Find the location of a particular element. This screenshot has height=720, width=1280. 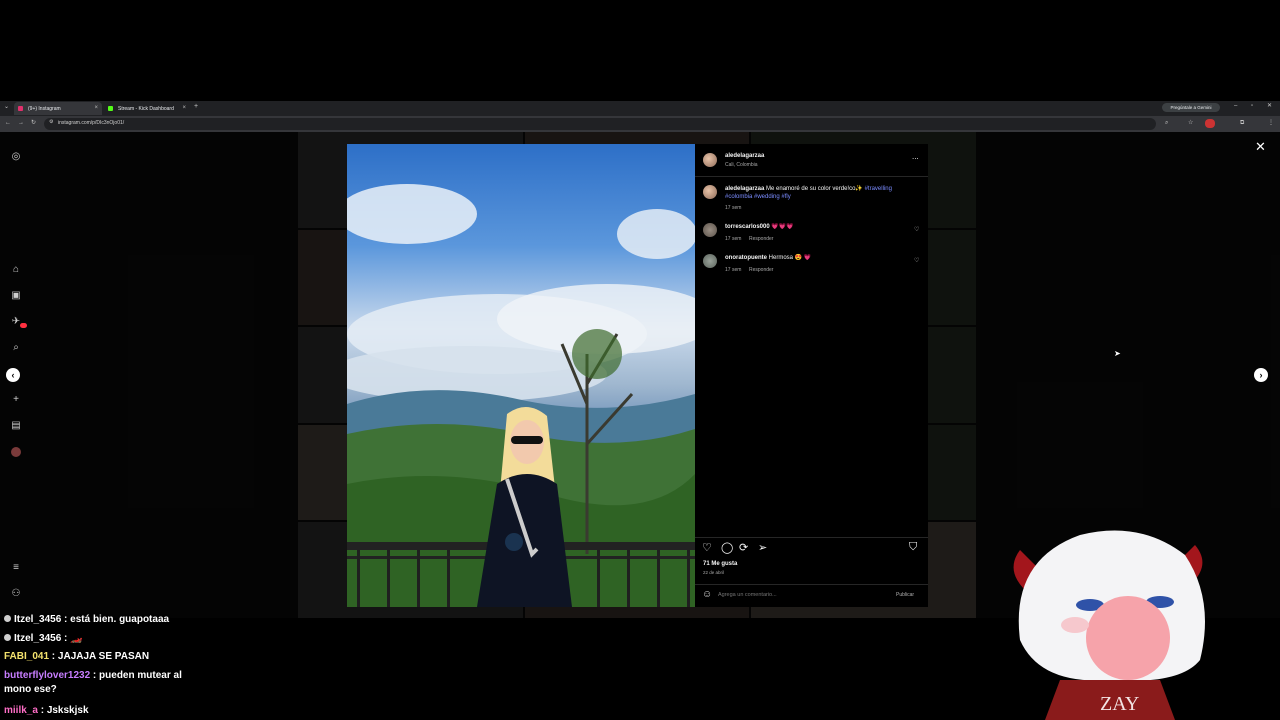

tab-search-icon: ⌄ is located at coordinates (6, 107).